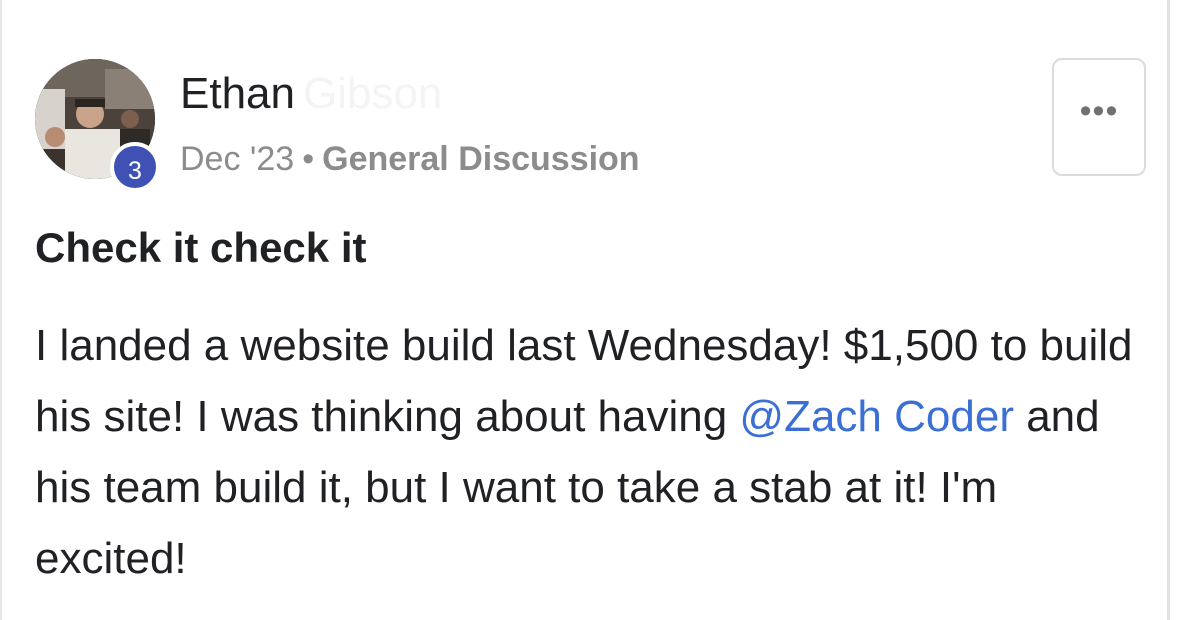  Describe the element at coordinates (237, 159) in the screenshot. I see `post-date: Dec '23` at that location.